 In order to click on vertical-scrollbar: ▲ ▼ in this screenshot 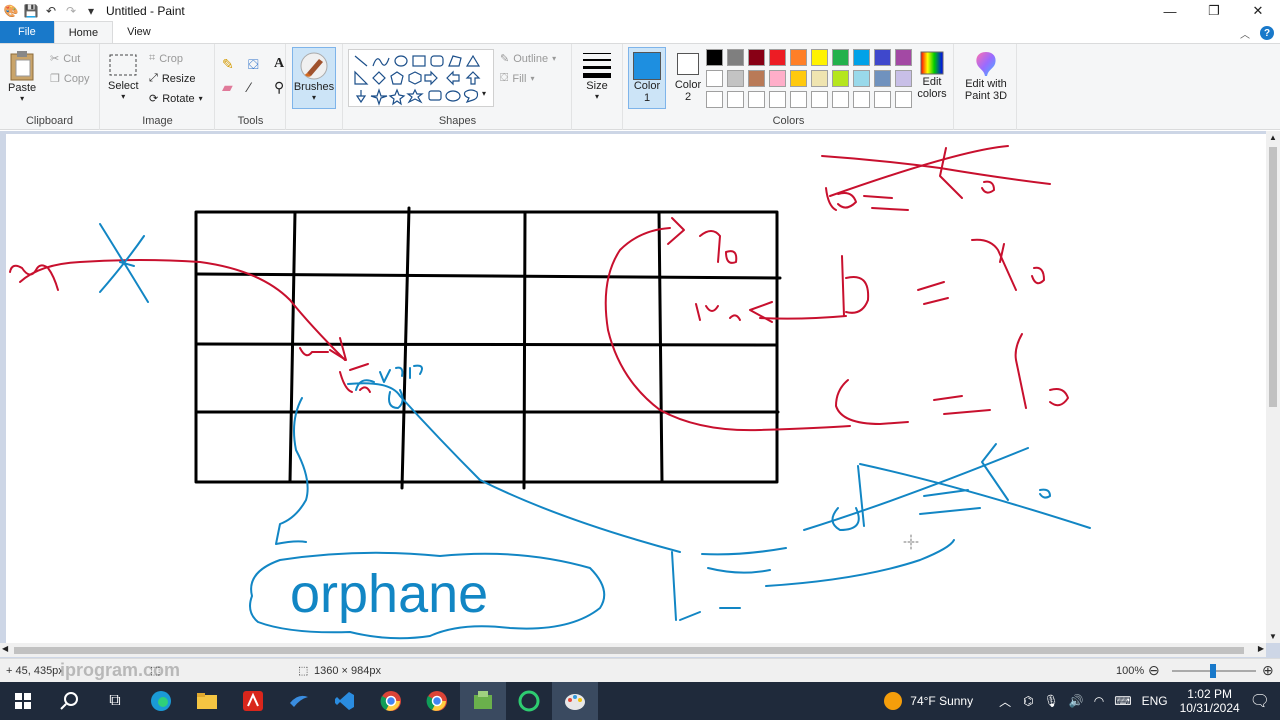, I will do `click(1273, 387)`.